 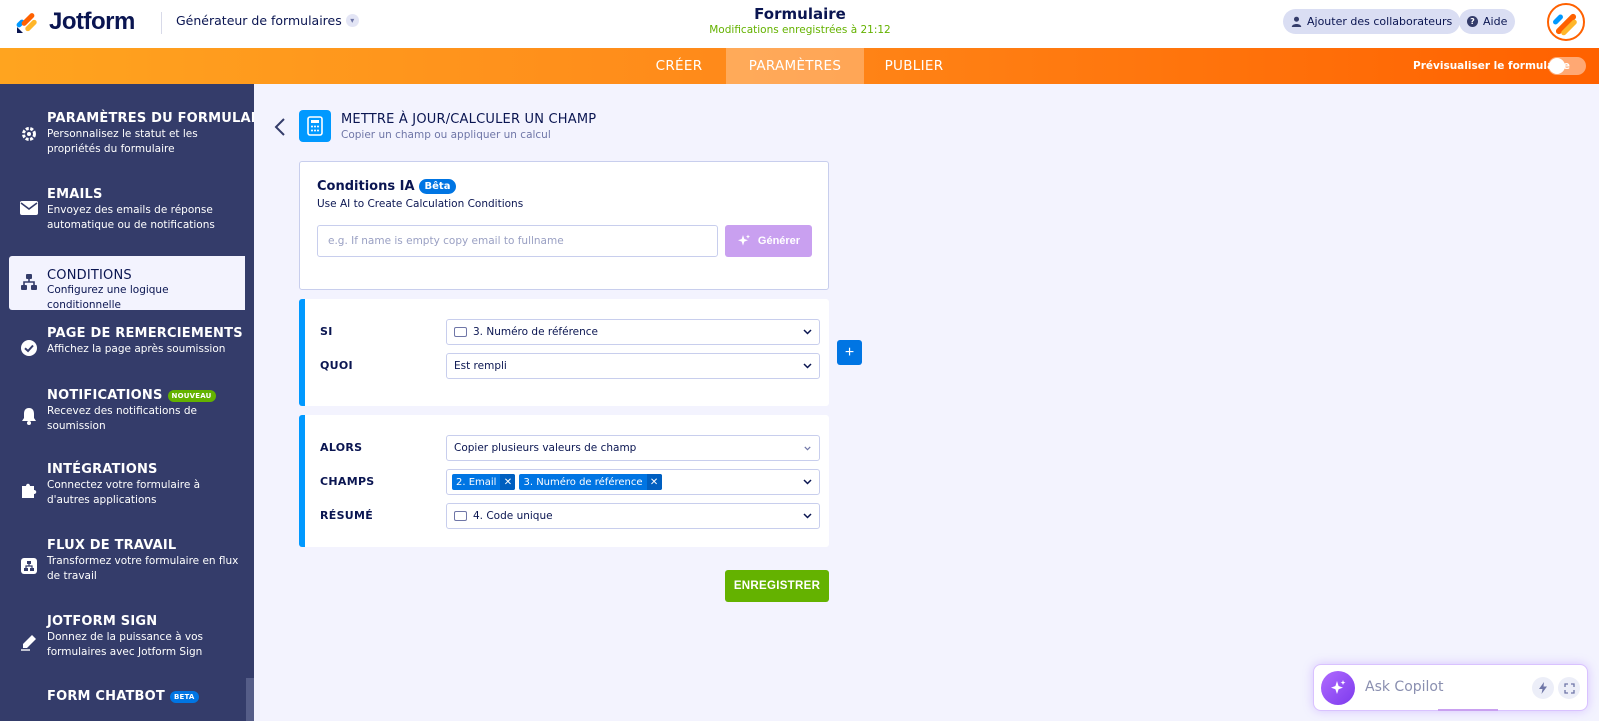 What do you see at coordinates (29, 566) in the screenshot?
I see `workflow-icon` at bounding box center [29, 566].